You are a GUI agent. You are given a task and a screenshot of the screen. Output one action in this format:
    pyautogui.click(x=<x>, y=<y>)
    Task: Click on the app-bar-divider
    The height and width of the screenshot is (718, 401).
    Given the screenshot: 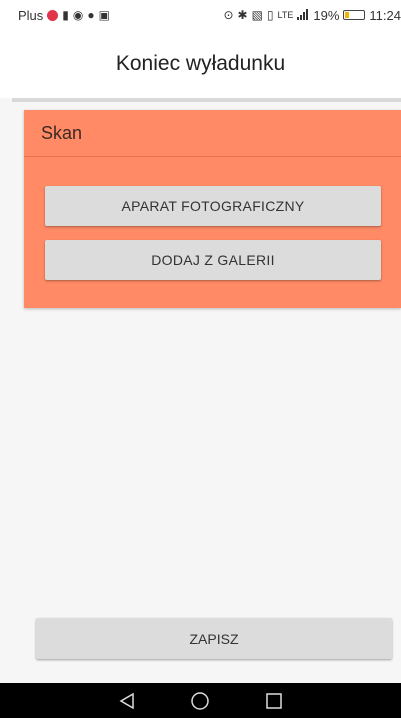 What is the action you would take?
    pyautogui.click(x=206, y=100)
    